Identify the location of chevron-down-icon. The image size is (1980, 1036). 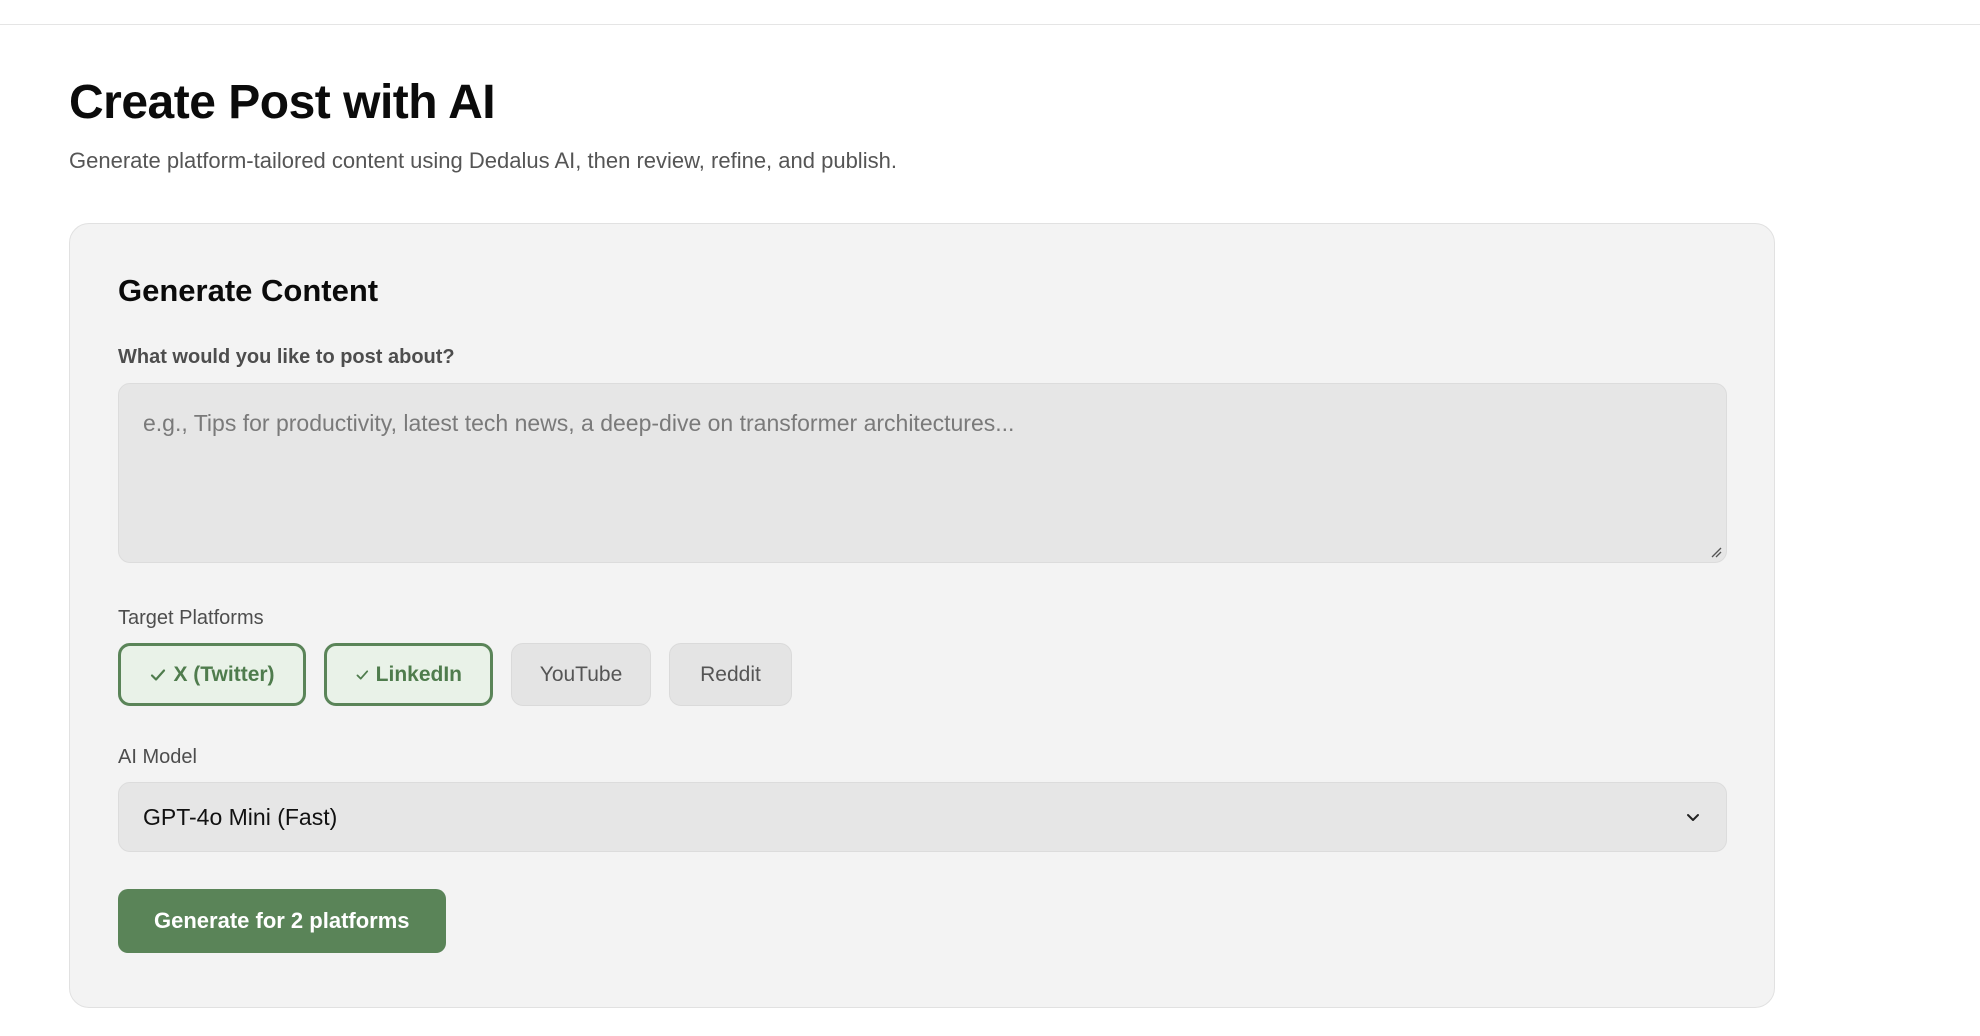
(1693, 817).